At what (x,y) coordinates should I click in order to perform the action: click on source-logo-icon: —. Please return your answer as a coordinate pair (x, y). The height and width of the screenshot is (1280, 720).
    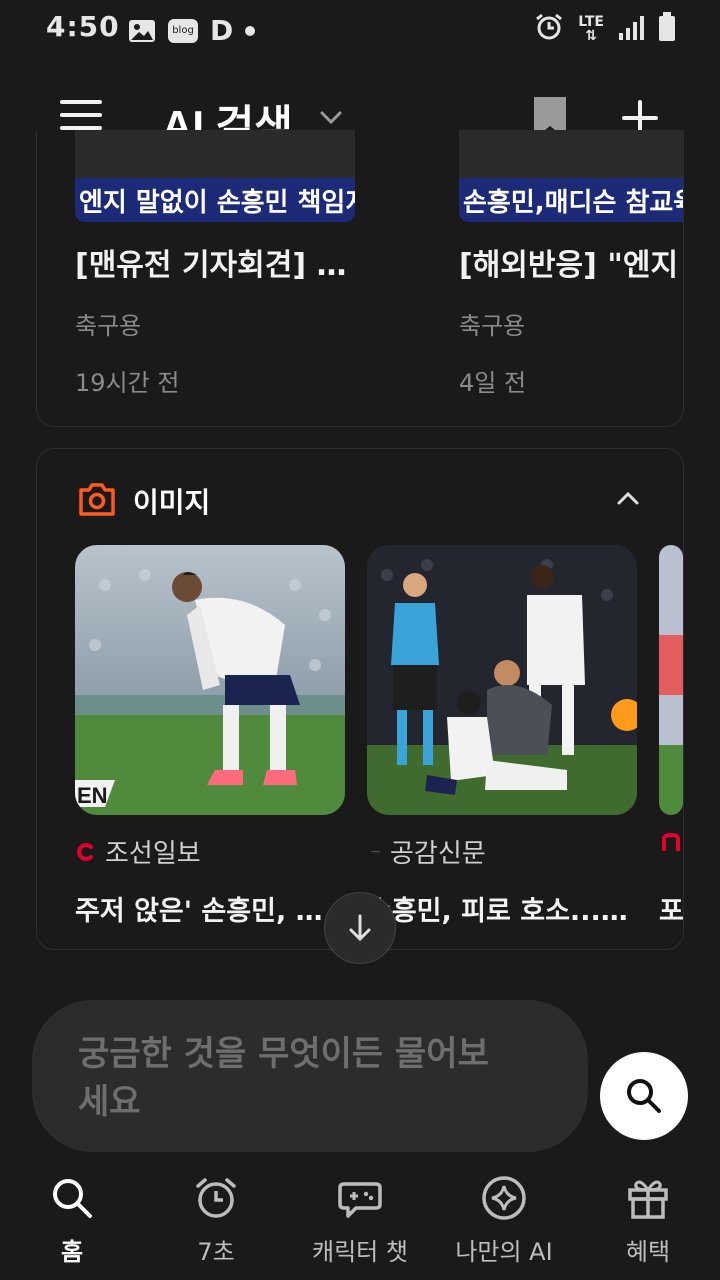
    Looking at the image, I should click on (375, 851).